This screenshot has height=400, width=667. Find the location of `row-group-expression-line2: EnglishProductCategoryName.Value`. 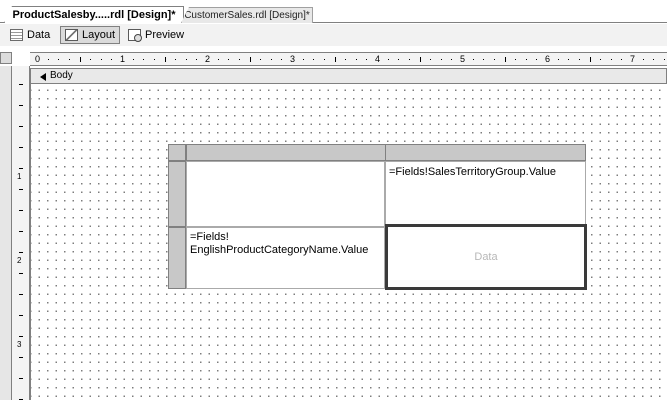

row-group-expression-line2: EnglishProductCategoryName.Value is located at coordinates (279, 250).